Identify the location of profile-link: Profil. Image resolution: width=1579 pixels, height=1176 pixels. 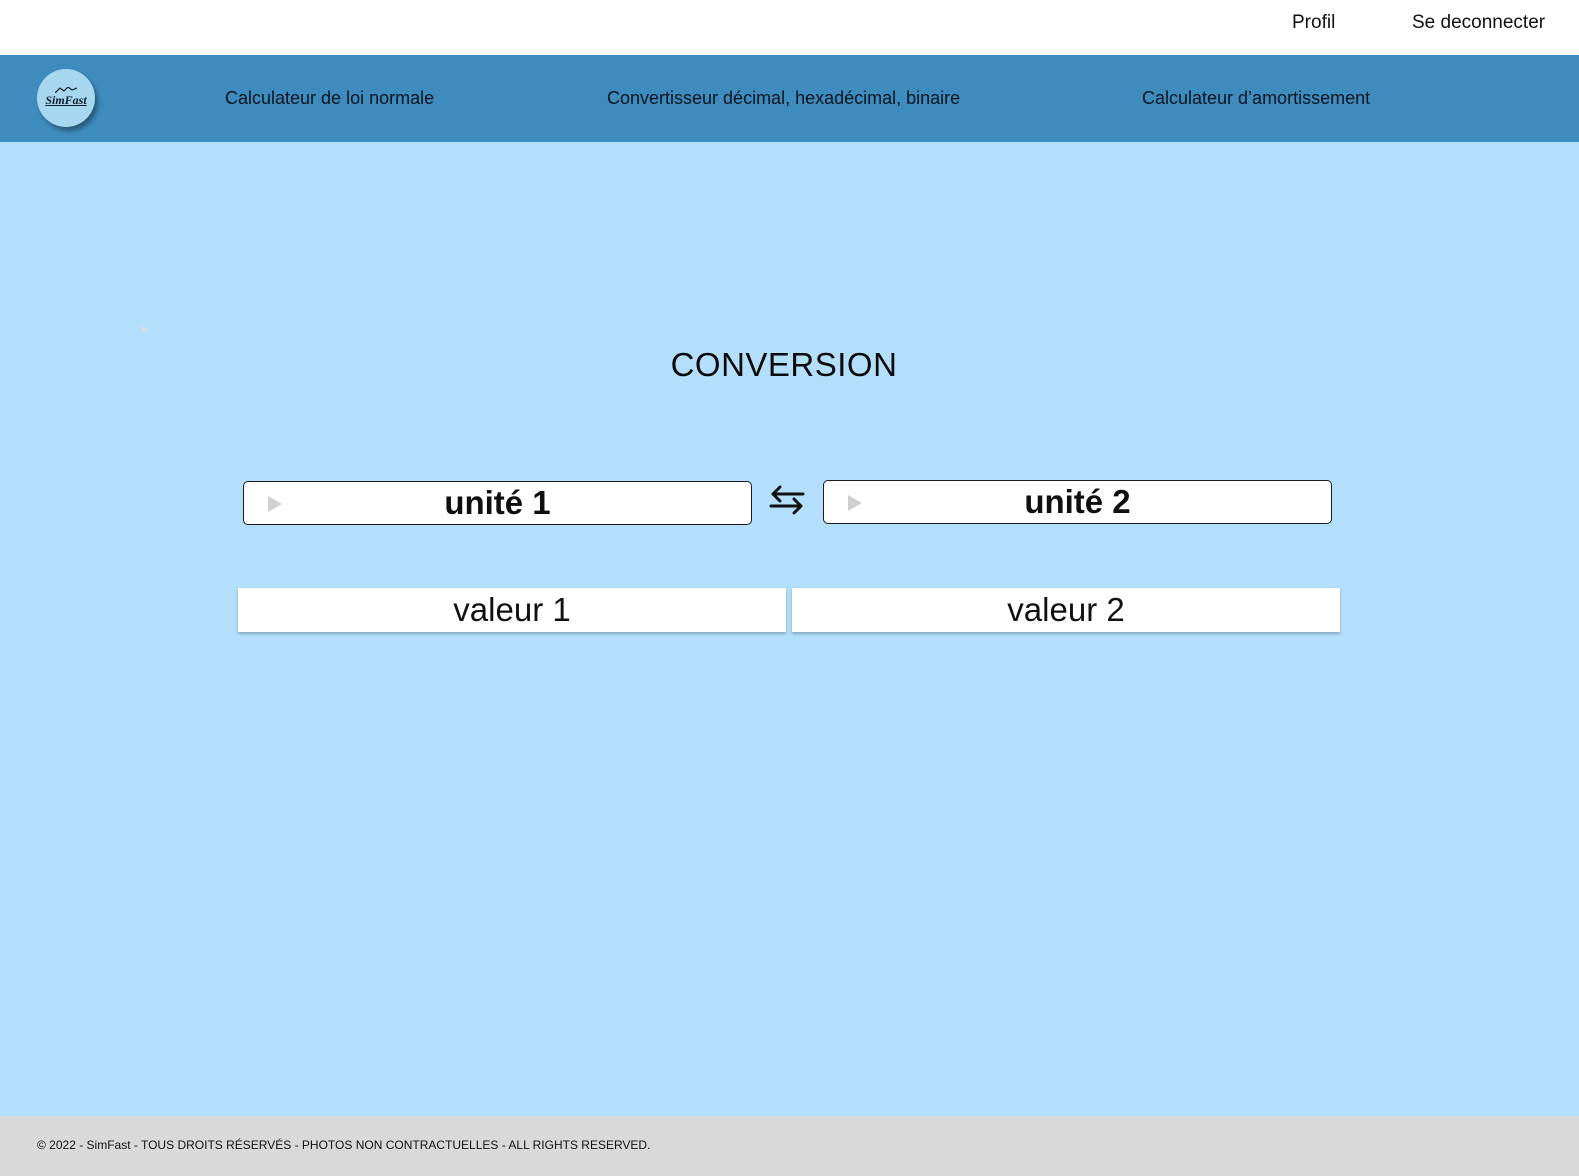
(1313, 23).